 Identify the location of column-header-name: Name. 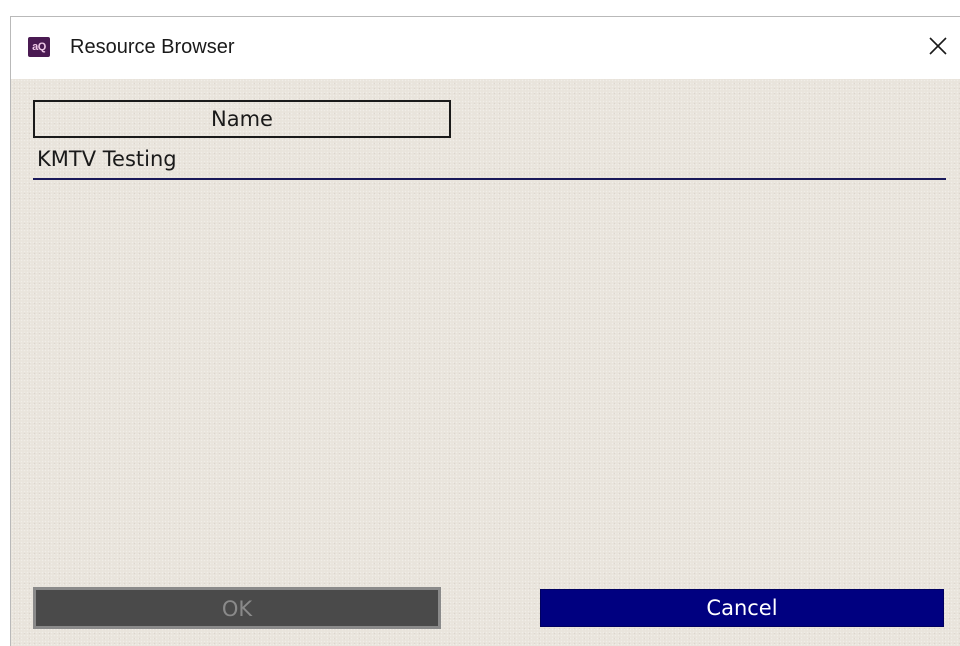
(242, 119).